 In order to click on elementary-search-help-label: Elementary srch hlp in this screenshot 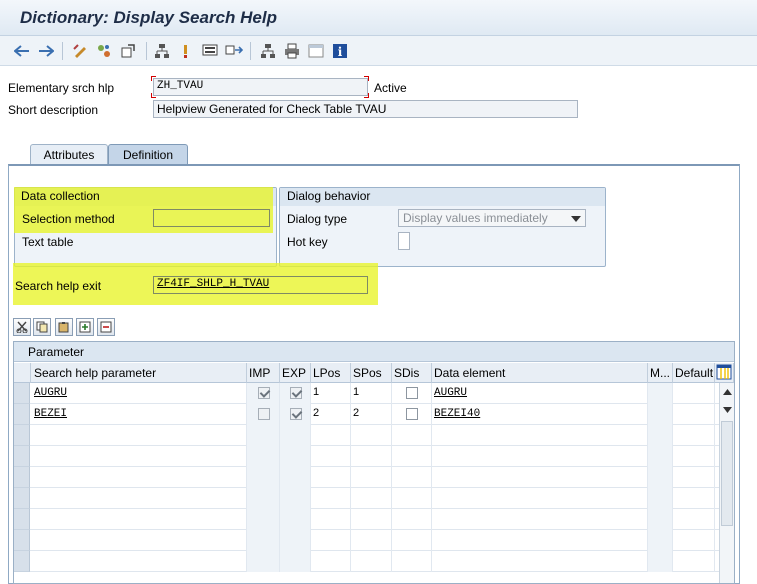, I will do `click(61, 88)`.